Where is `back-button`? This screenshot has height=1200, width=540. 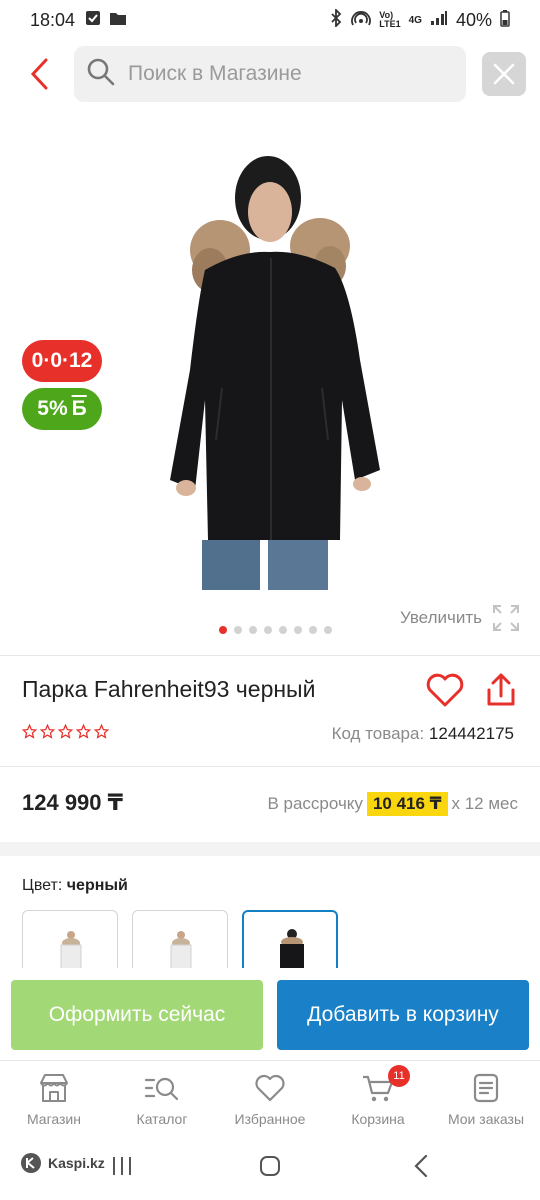 back-button is located at coordinates (40, 74).